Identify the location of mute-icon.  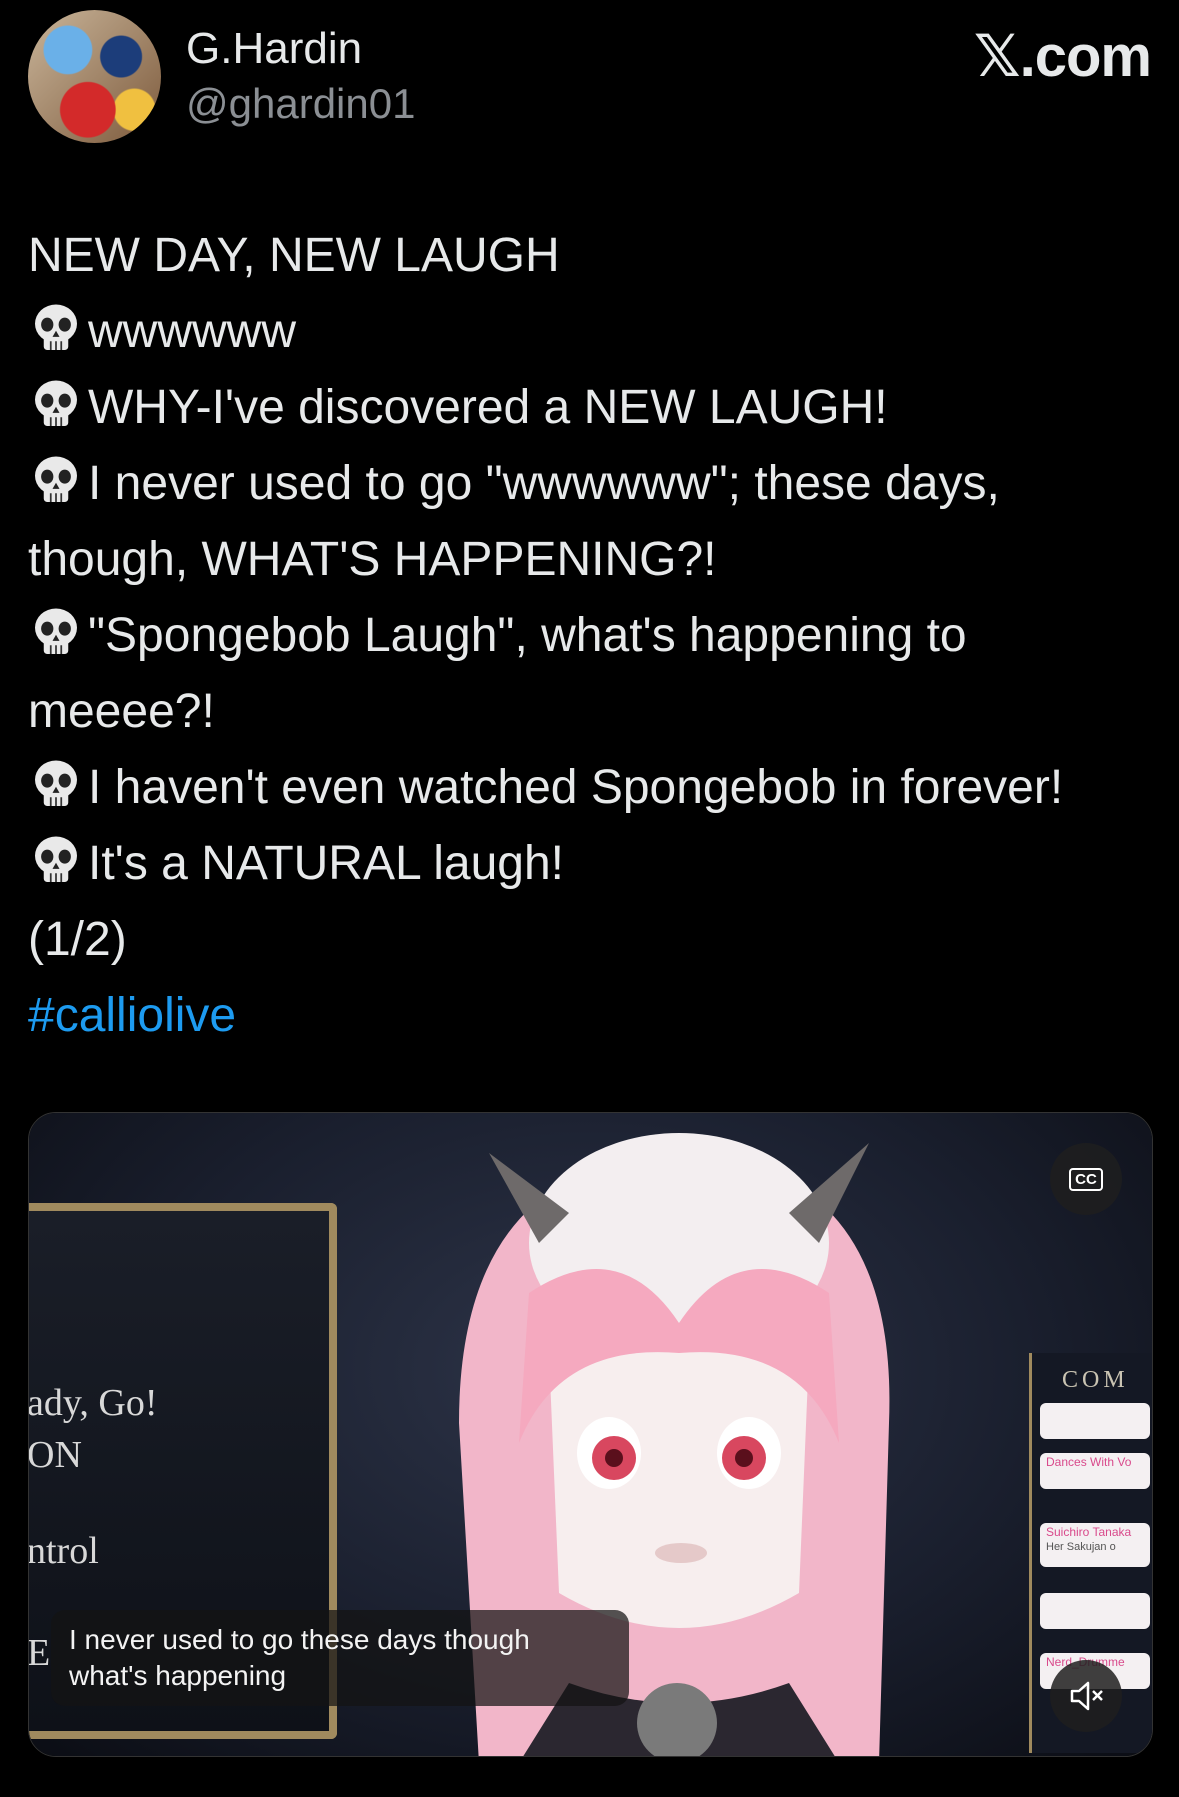
(1086, 1696).